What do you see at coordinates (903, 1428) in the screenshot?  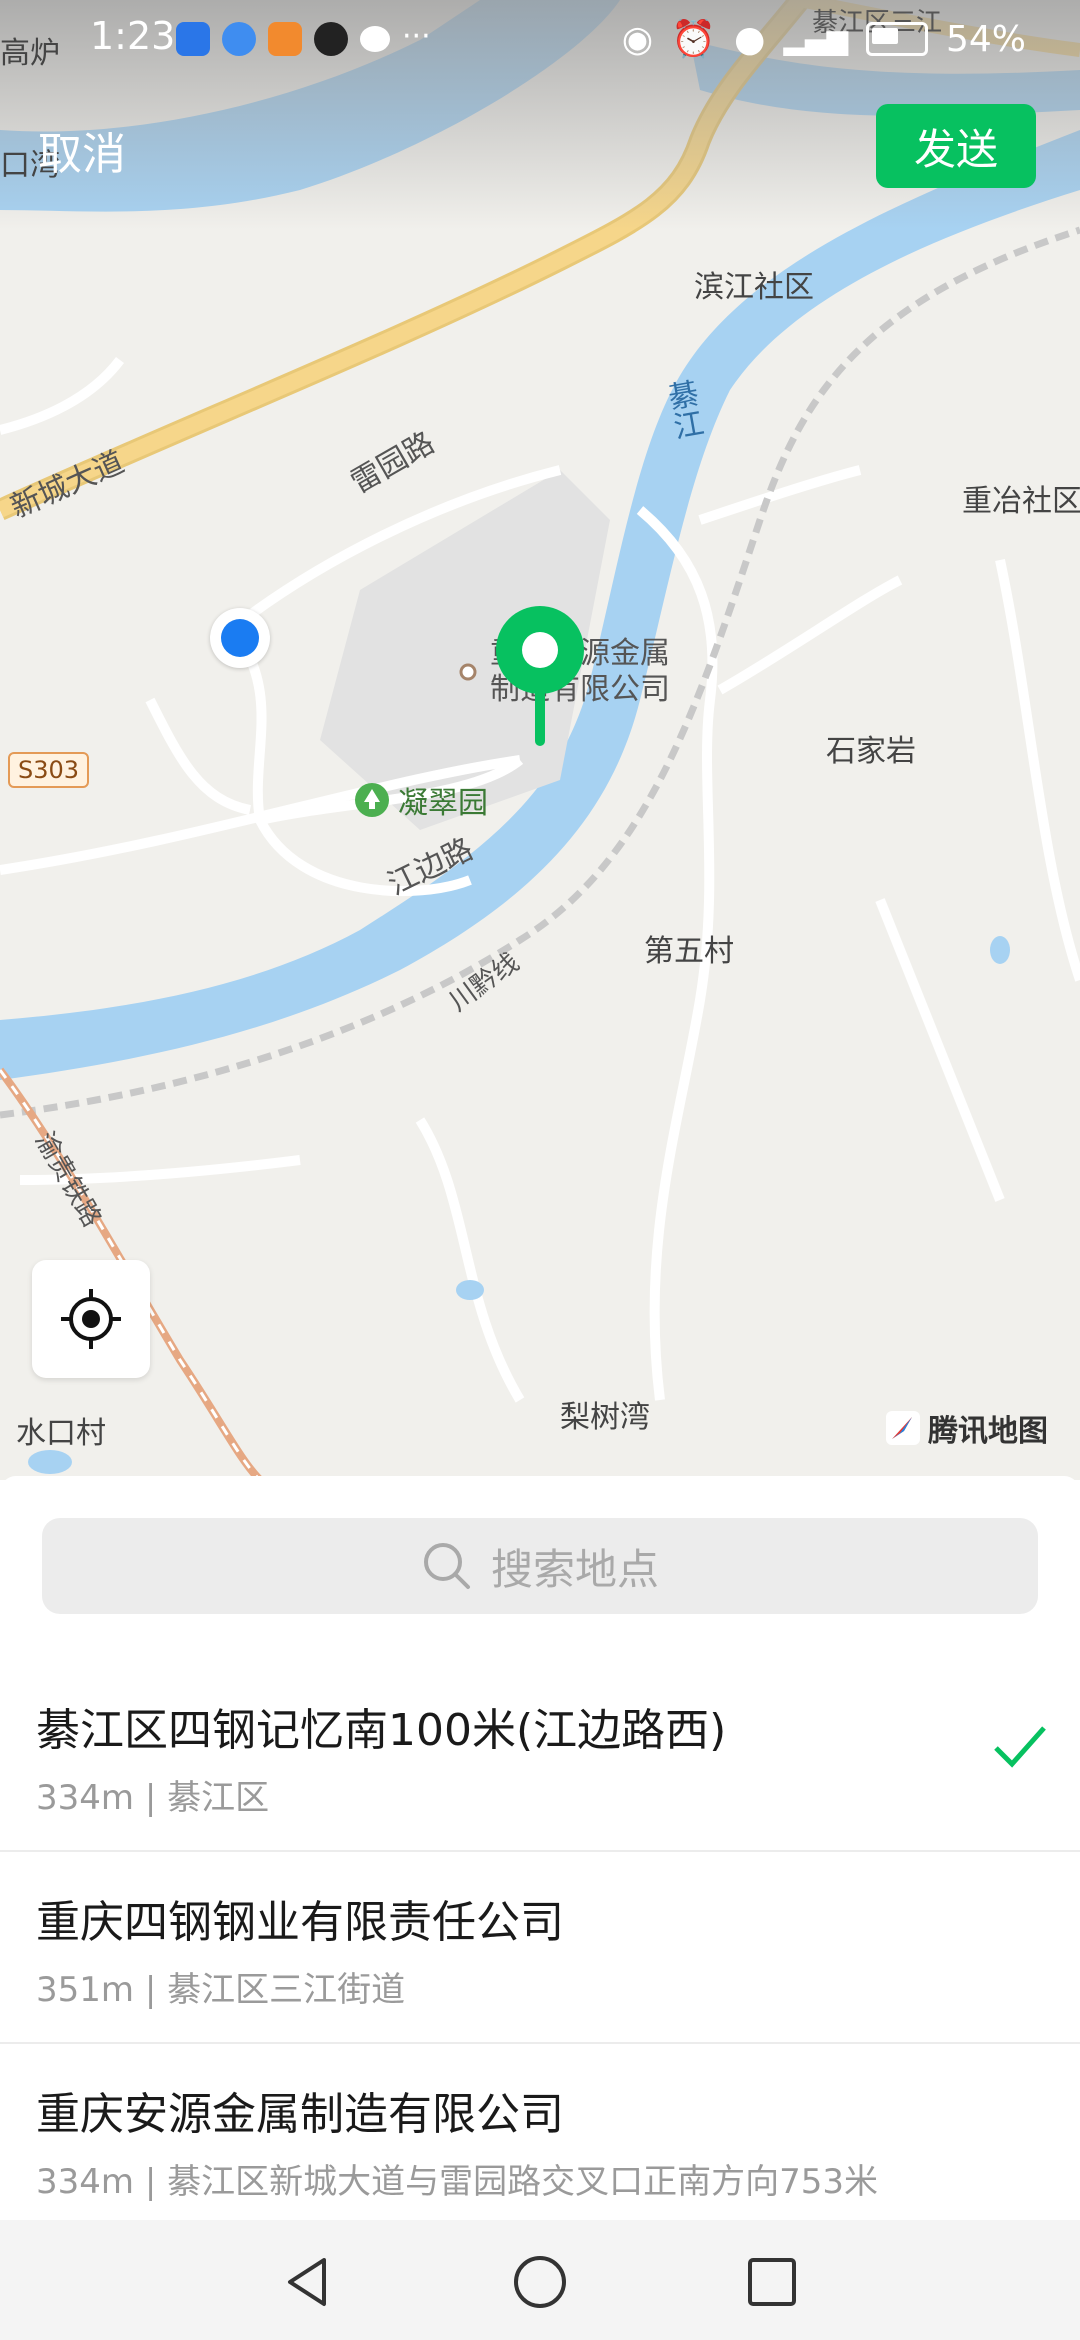 I see `compass-icon` at bounding box center [903, 1428].